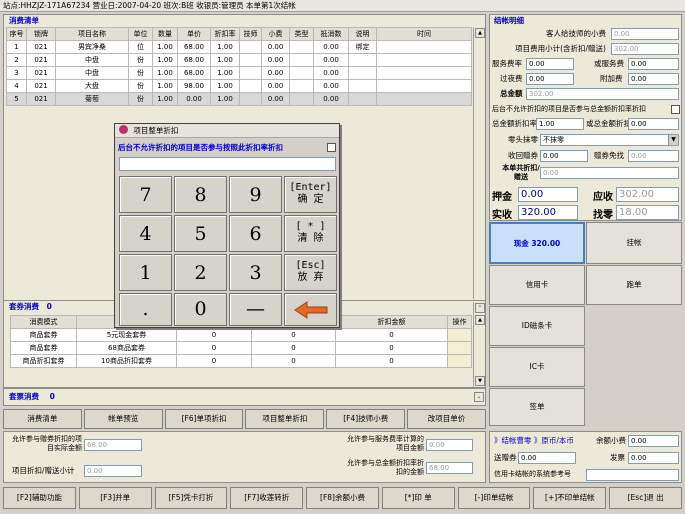 The image size is (685, 514). What do you see at coordinates (480, 381) in the screenshot?
I see `scroll-down-icon: ▼` at bounding box center [480, 381].